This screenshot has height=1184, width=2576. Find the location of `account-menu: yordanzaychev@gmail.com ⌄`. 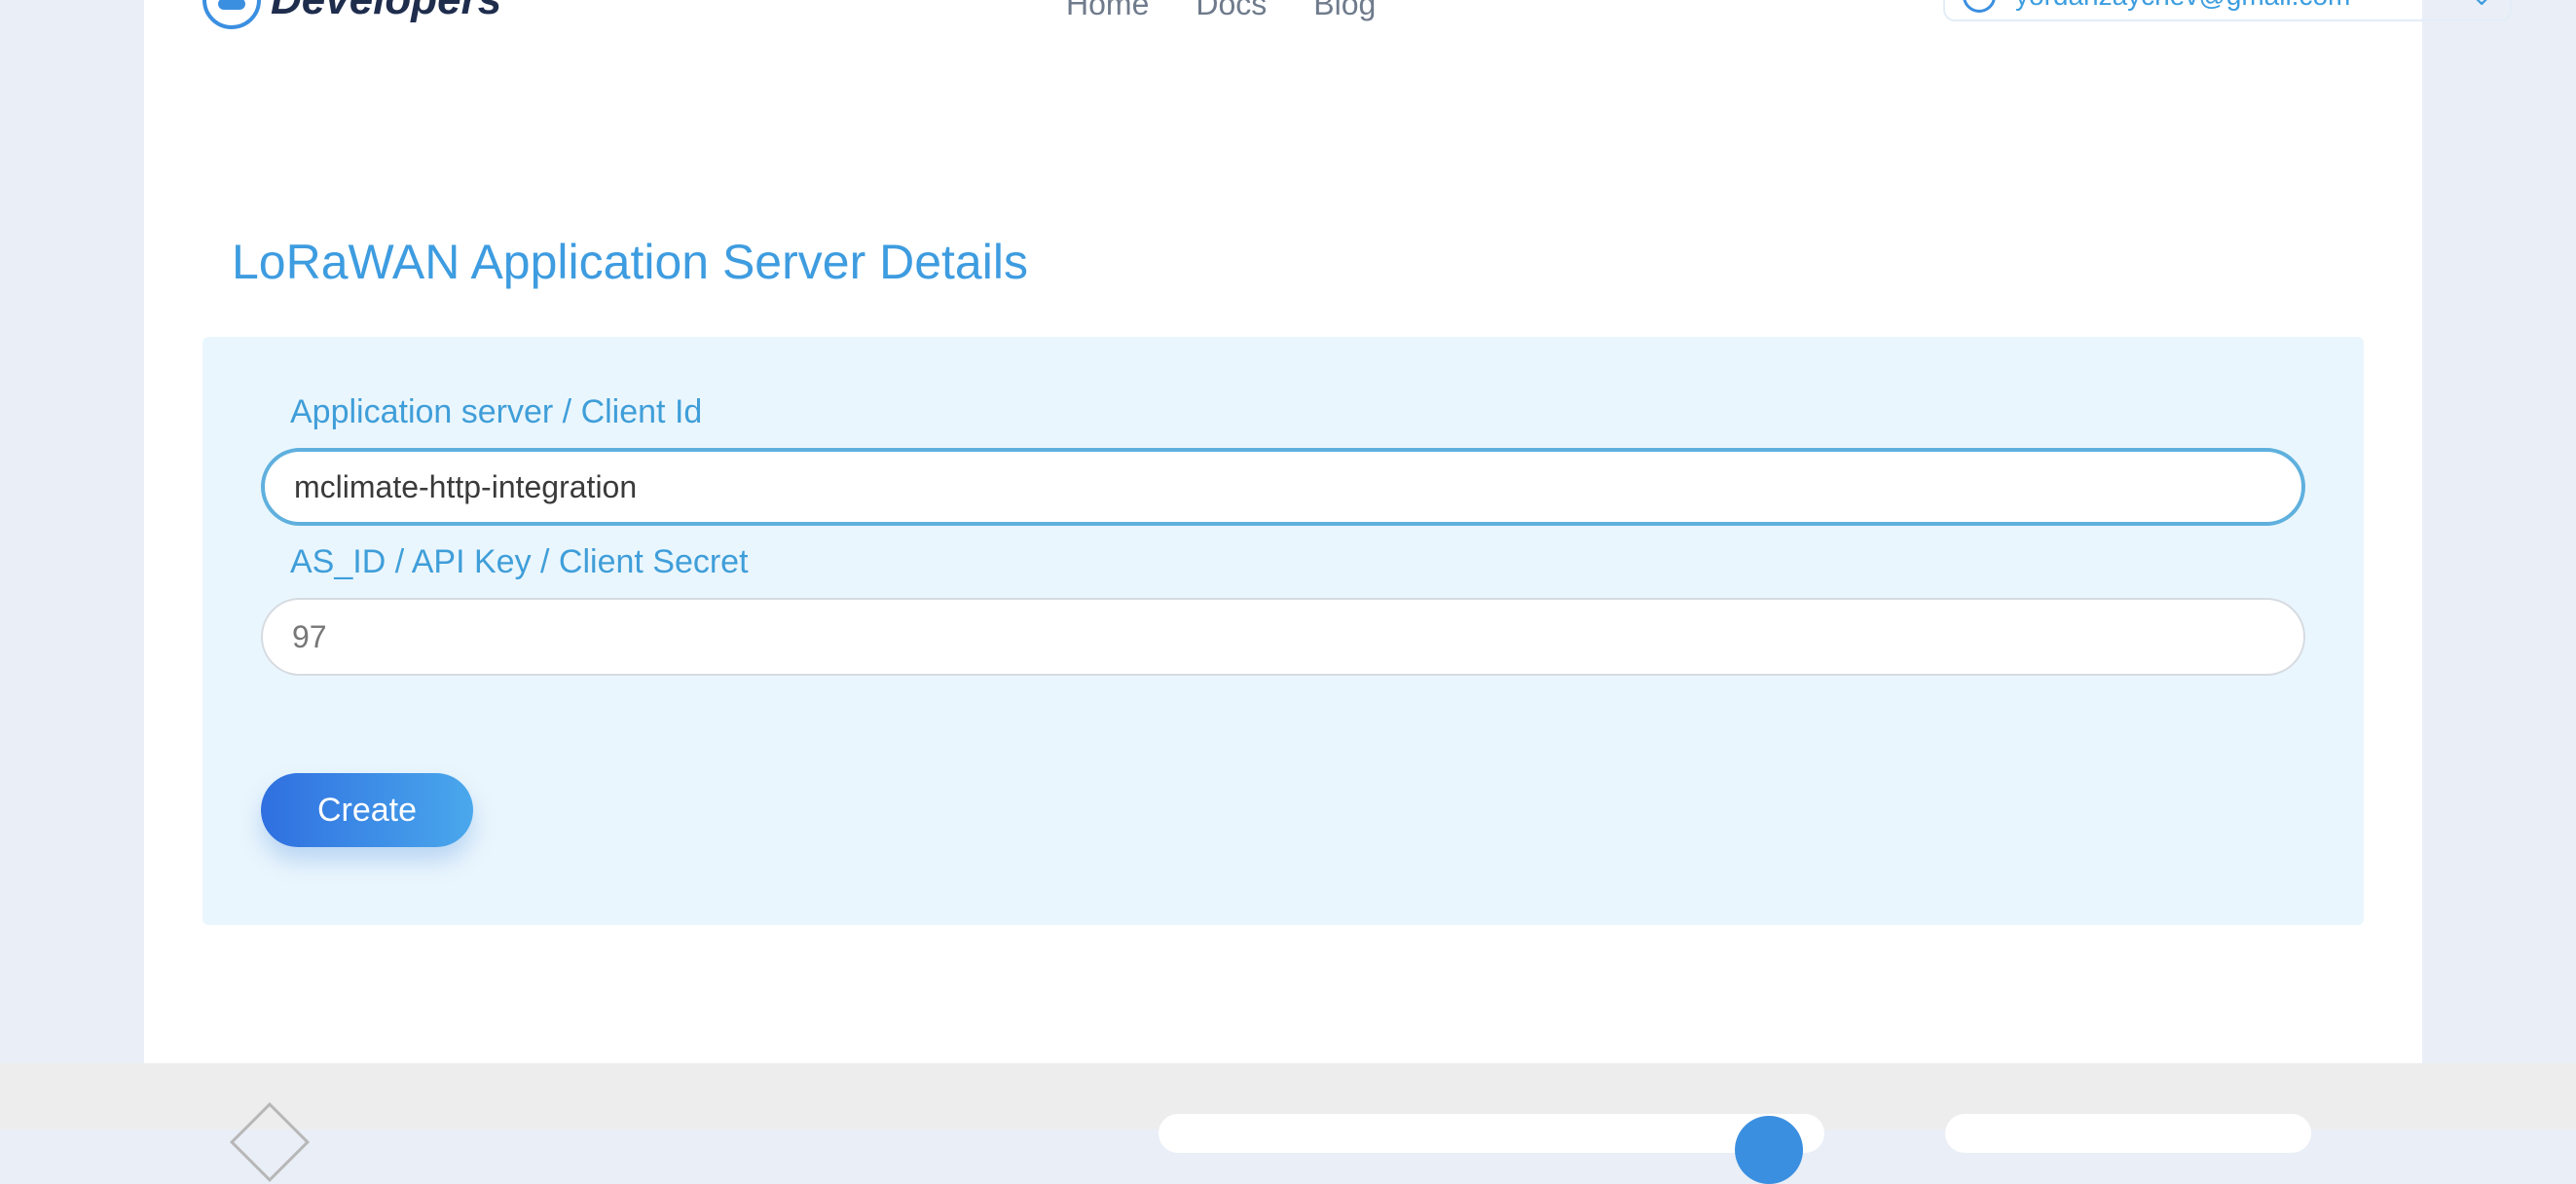

account-menu: yordanzaychev@gmail.com ⌄ is located at coordinates (2227, 10).